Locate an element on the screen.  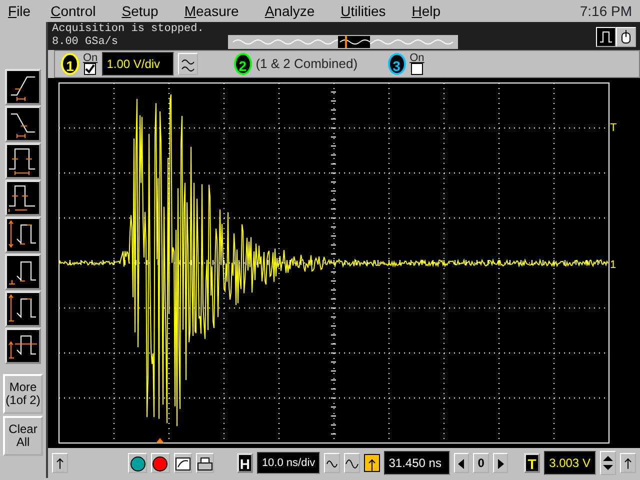
channel-number: 3 is located at coordinates (397, 64).